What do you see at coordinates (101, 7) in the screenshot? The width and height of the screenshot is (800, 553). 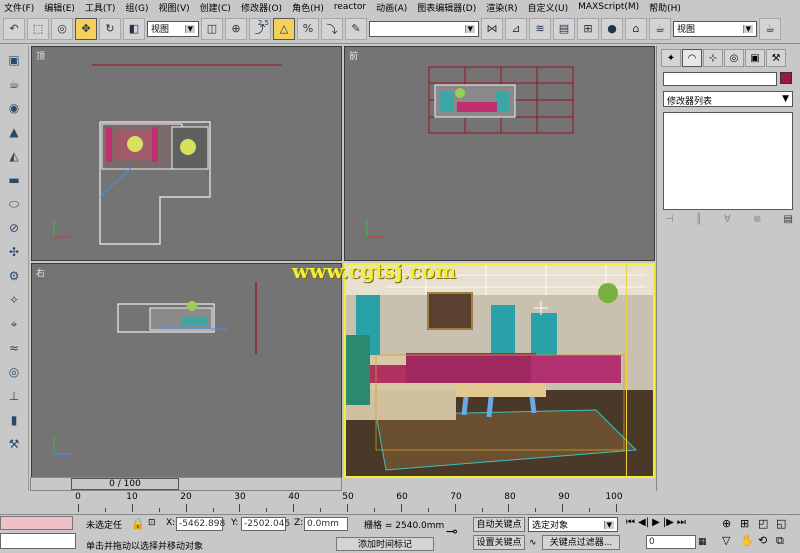 I see `menu-tools: 工具(T)` at bounding box center [101, 7].